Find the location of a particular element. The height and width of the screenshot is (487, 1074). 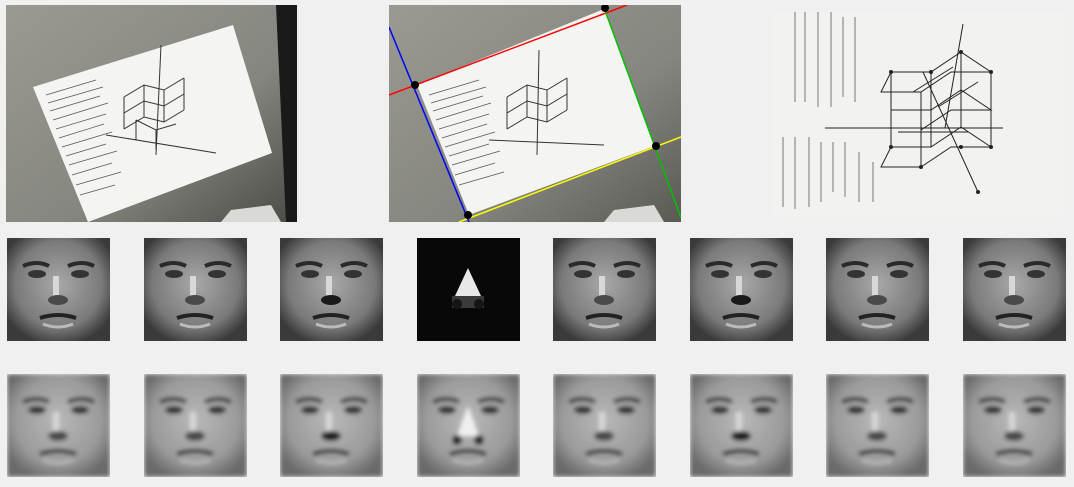

detected-edges-panel is located at coordinates (535, 113).